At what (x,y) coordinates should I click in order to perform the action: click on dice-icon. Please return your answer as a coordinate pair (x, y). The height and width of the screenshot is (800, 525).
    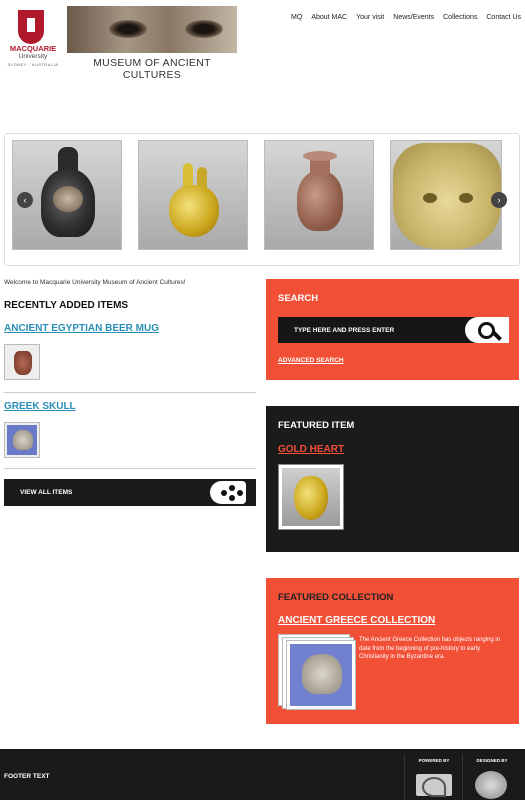
    Looking at the image, I should click on (228, 492).